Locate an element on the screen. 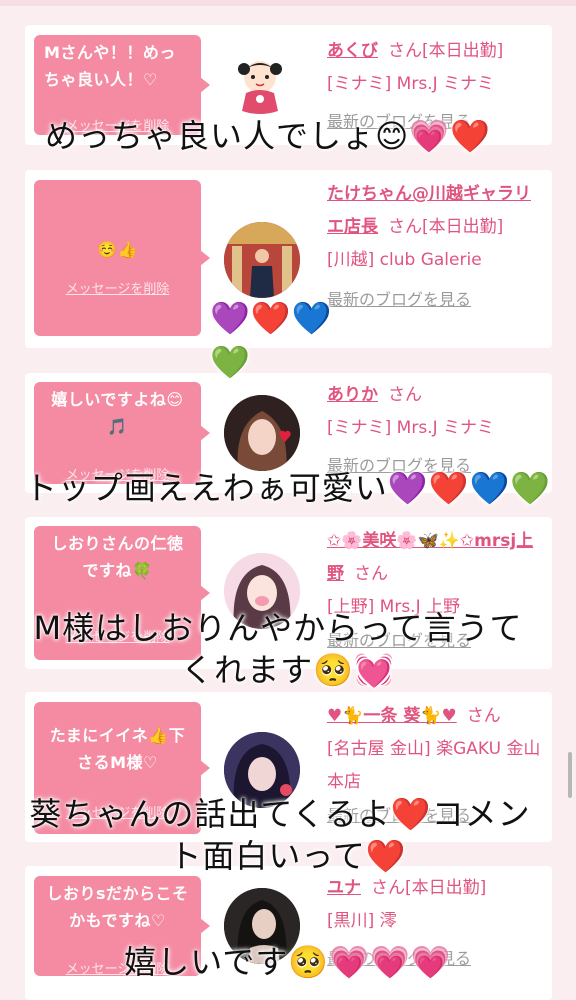 This screenshot has height=1000, width=576. top-strip is located at coordinates (288, 3).